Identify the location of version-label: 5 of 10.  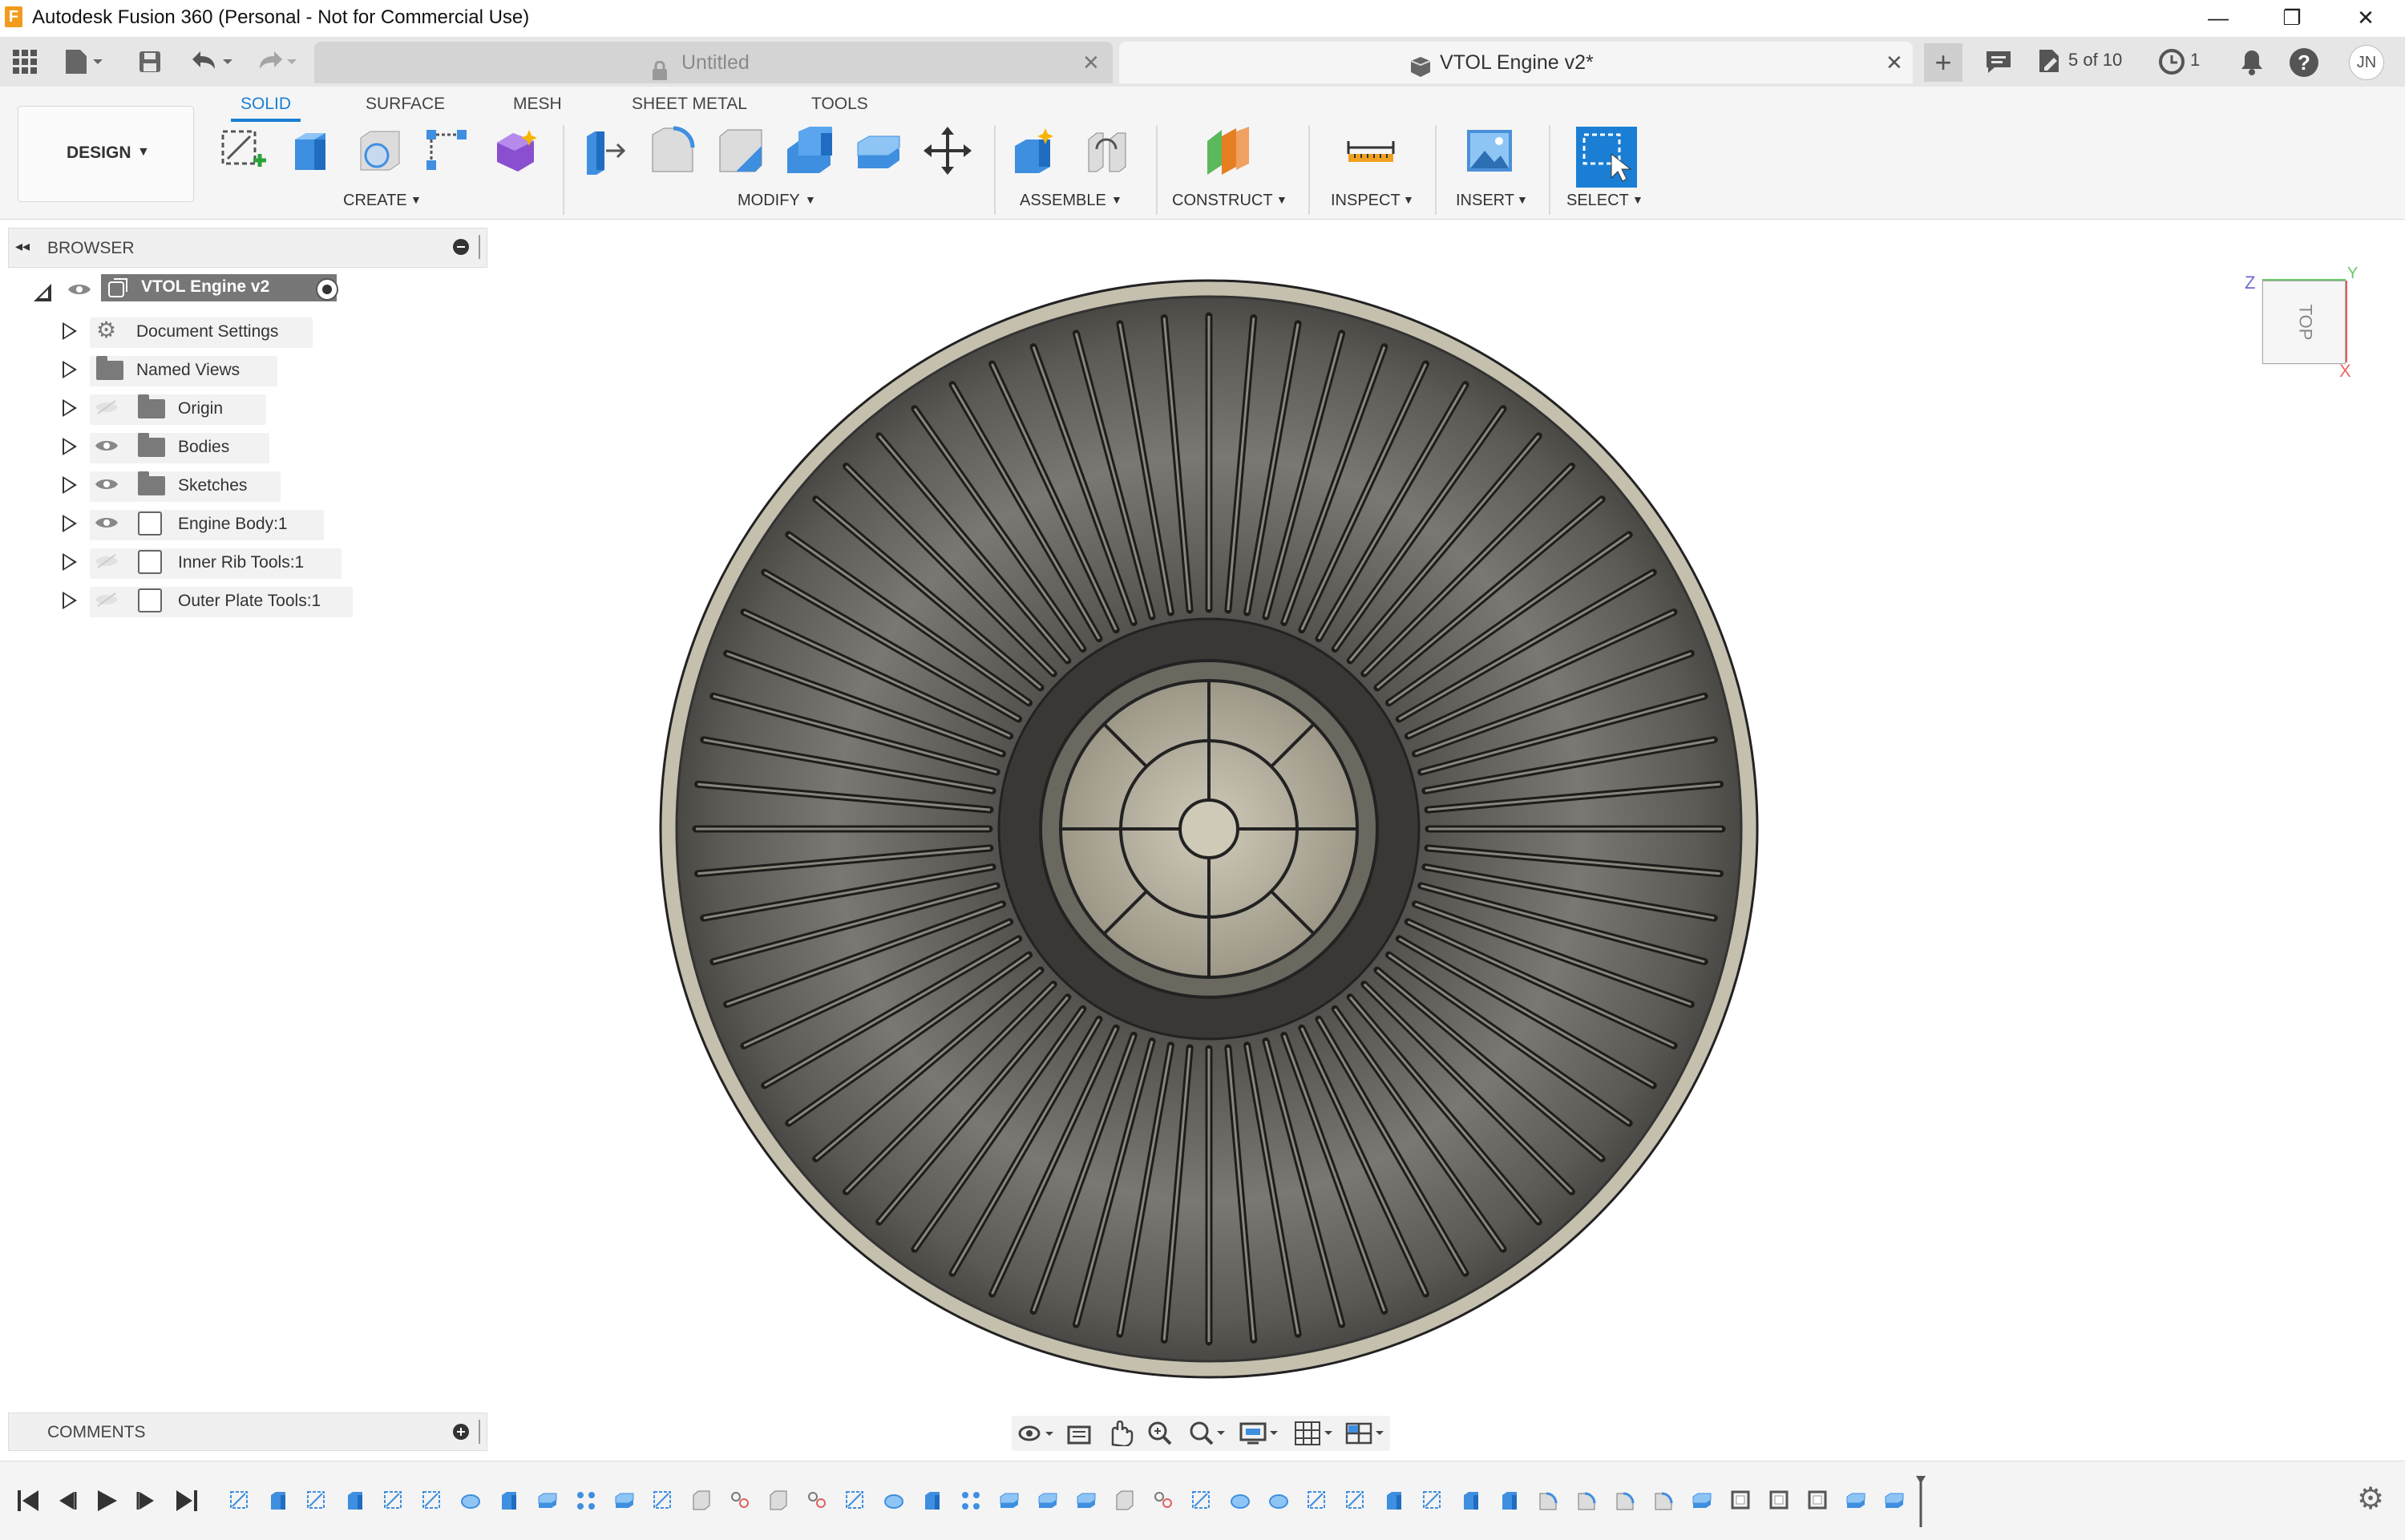
(2095, 61).